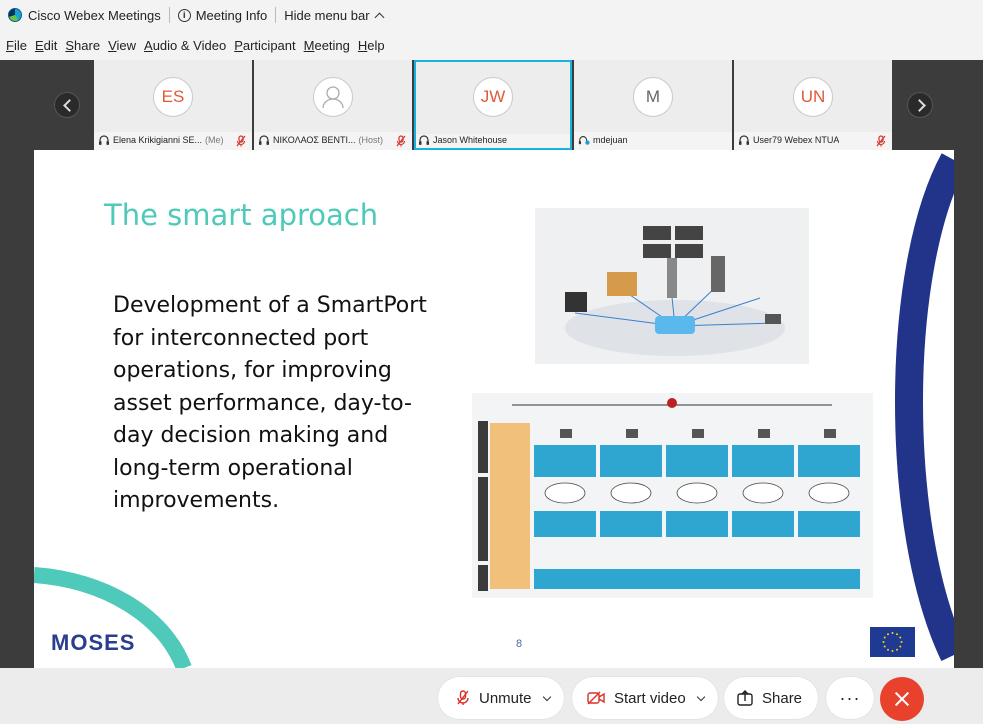 This screenshot has height=724, width=983. I want to click on unmute-label: Unmute, so click(505, 698).